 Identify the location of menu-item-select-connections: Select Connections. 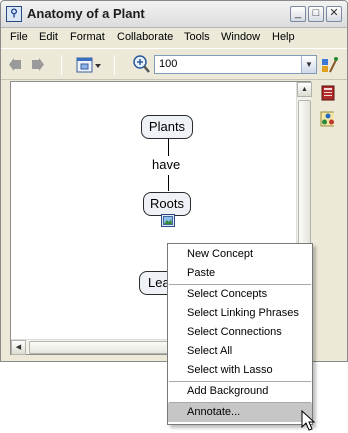
(240, 332).